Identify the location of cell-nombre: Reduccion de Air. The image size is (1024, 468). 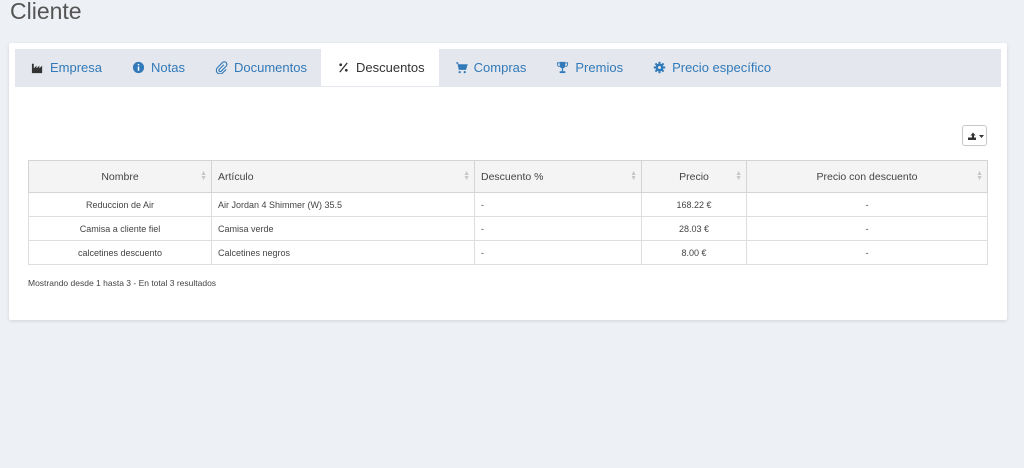
(120, 204).